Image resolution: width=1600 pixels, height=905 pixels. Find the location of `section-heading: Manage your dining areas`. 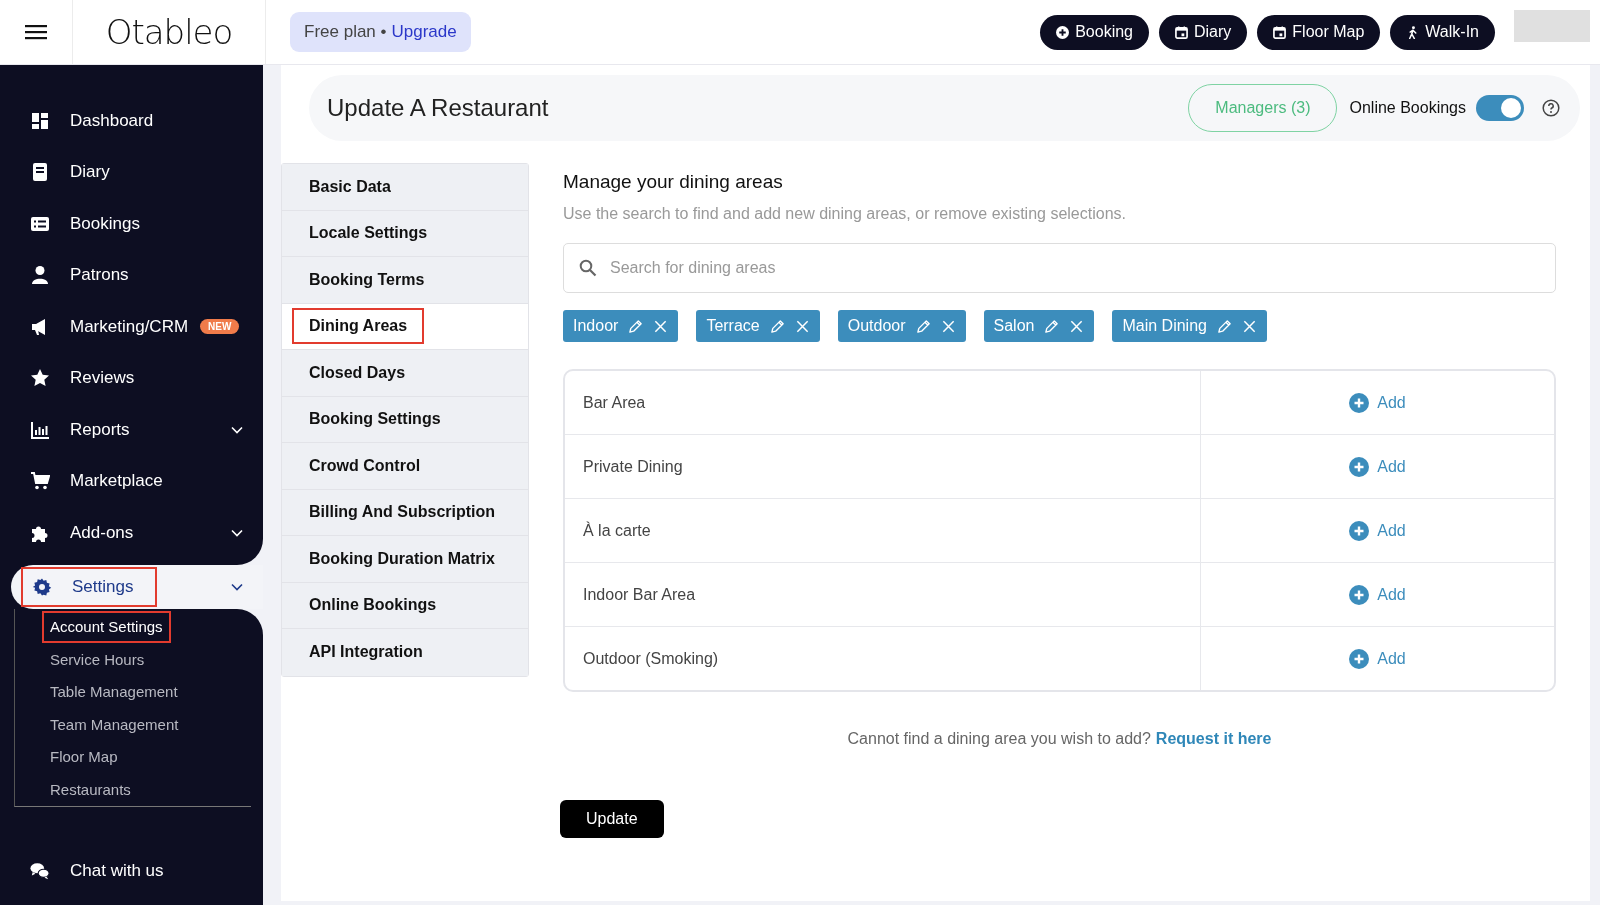

section-heading: Manage your dining areas is located at coordinates (673, 182).